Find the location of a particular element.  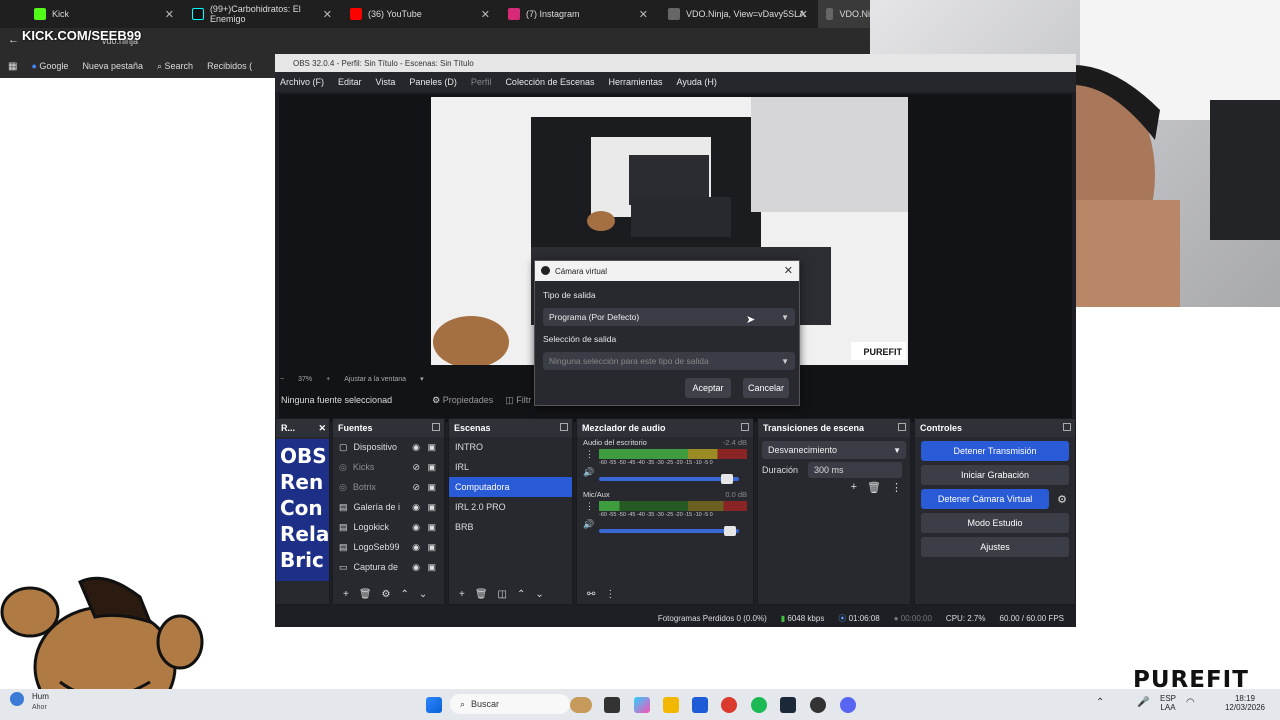

copilot-icon is located at coordinates (642, 705).